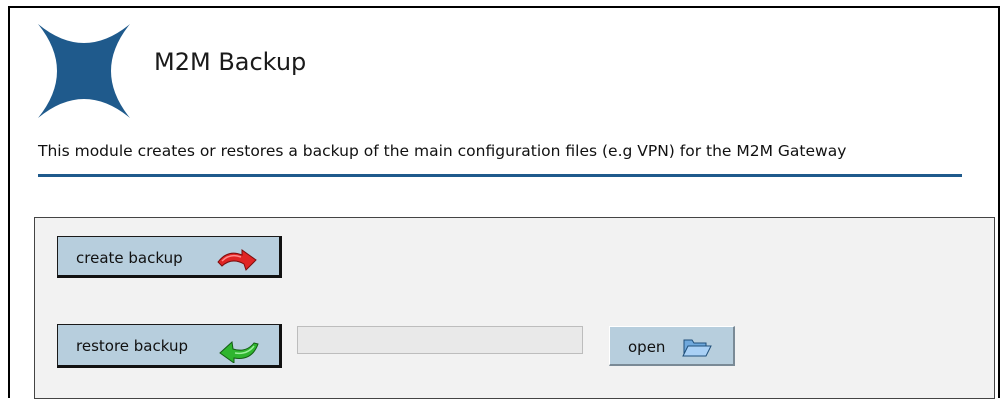 The image size is (1003, 399). What do you see at coordinates (84, 71) in the screenshot?
I see `m2m-logo` at bounding box center [84, 71].